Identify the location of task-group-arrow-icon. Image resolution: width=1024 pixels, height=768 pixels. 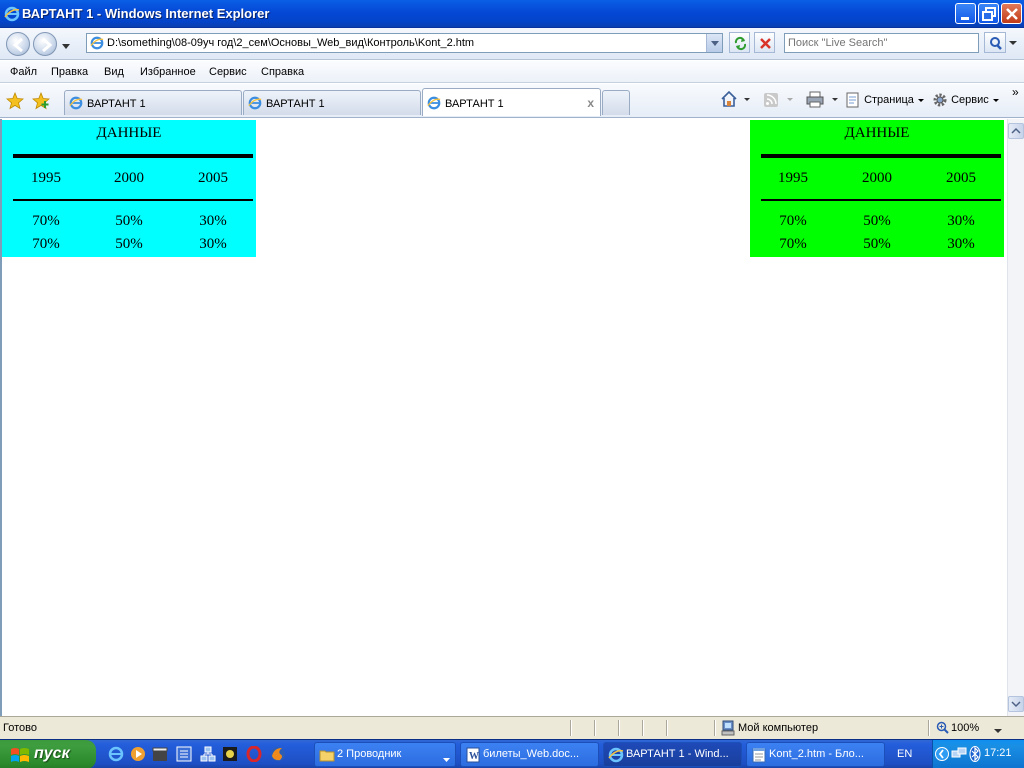
(446, 759).